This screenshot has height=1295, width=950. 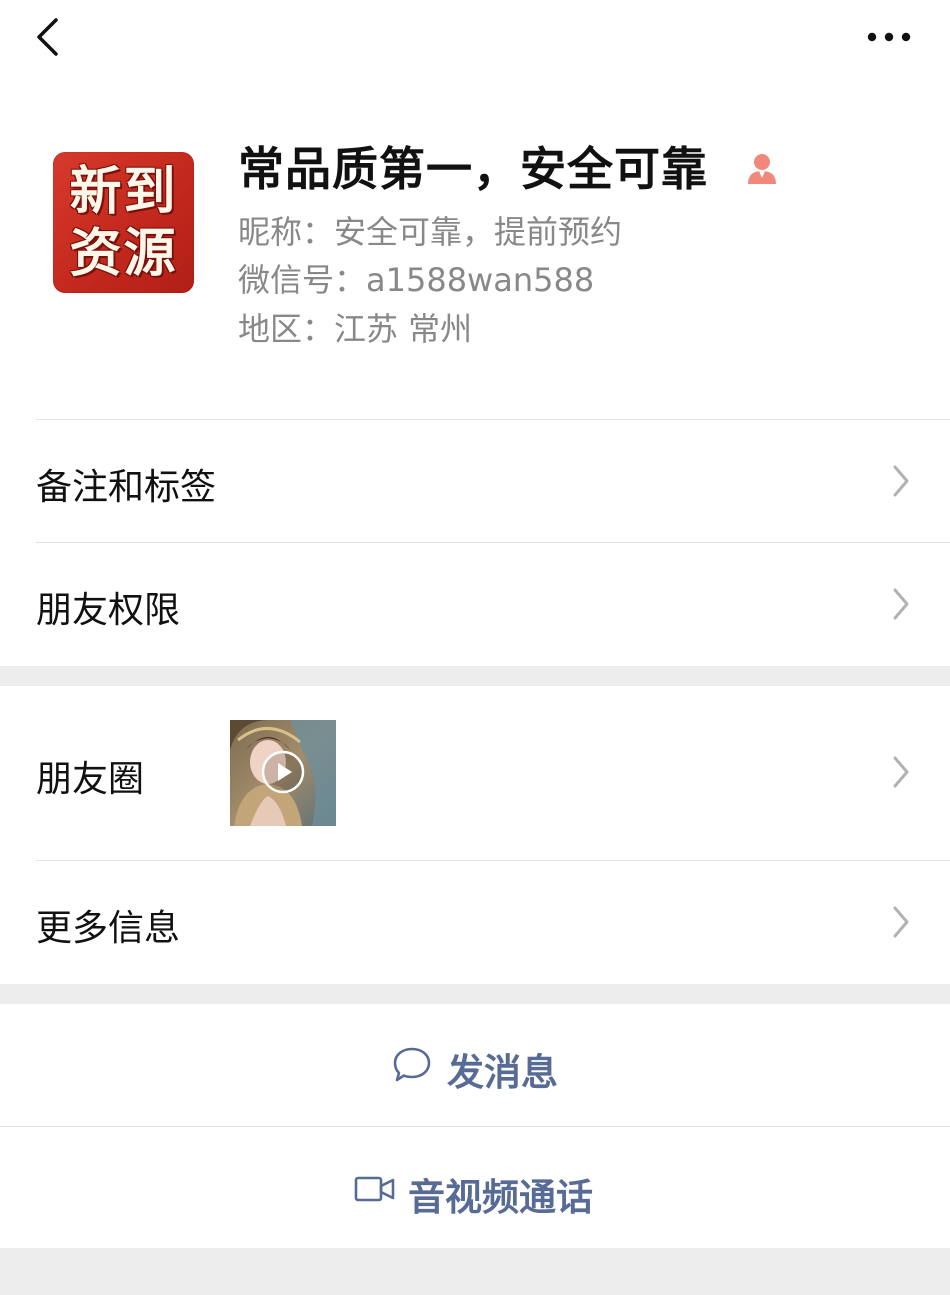 I want to click on wechat-id-text: 微信号：a1588wan588, so click(x=416, y=280).